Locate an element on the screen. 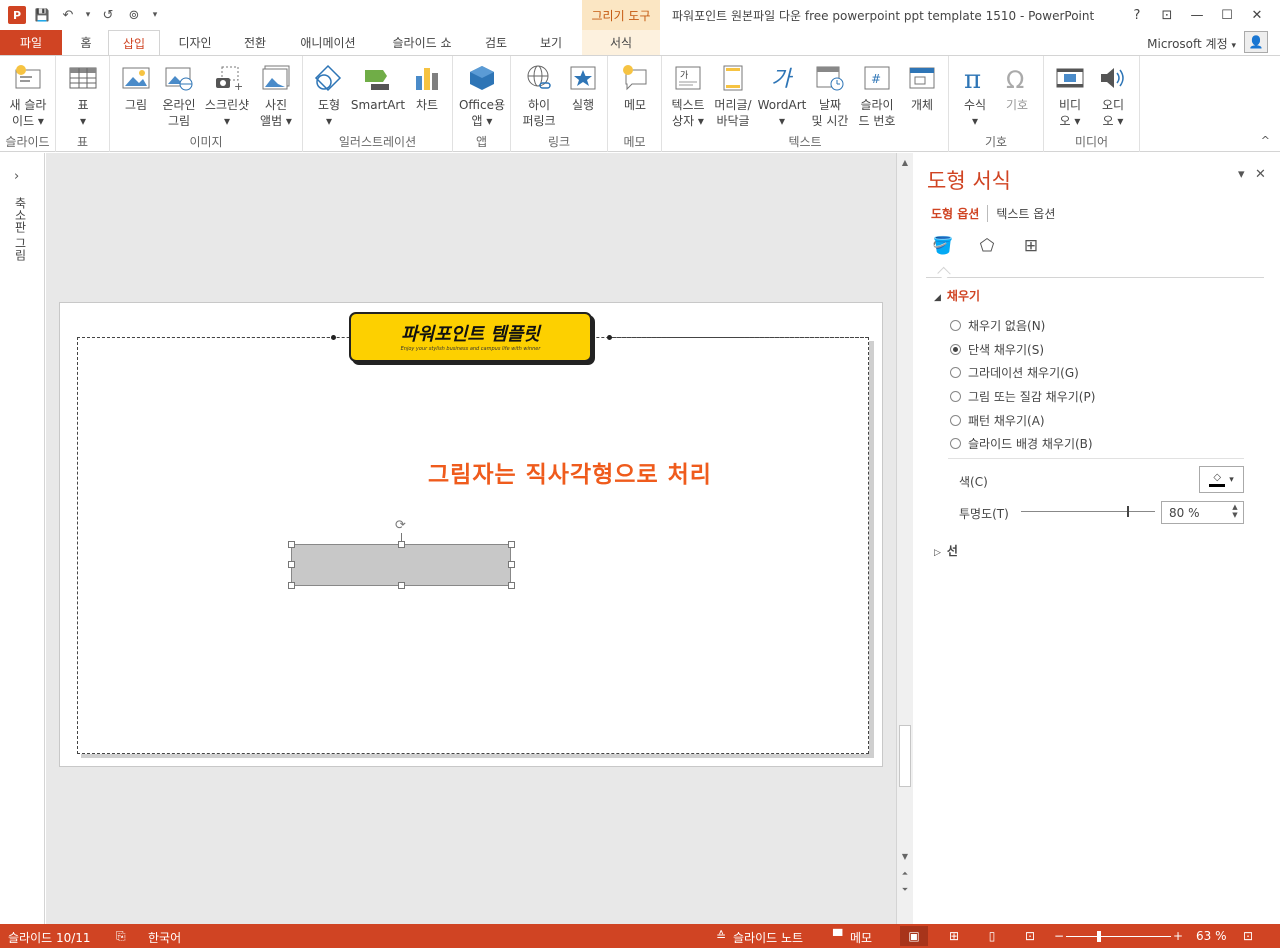 This screenshot has width=1280, height=948. ribbon-display-options-icon: ⊡ is located at coordinates (1167, 15).